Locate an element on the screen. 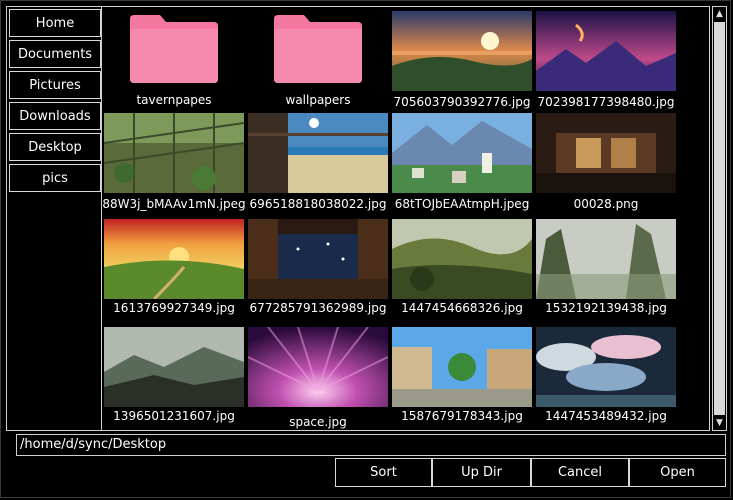  sort-button: Sort is located at coordinates (383, 472).